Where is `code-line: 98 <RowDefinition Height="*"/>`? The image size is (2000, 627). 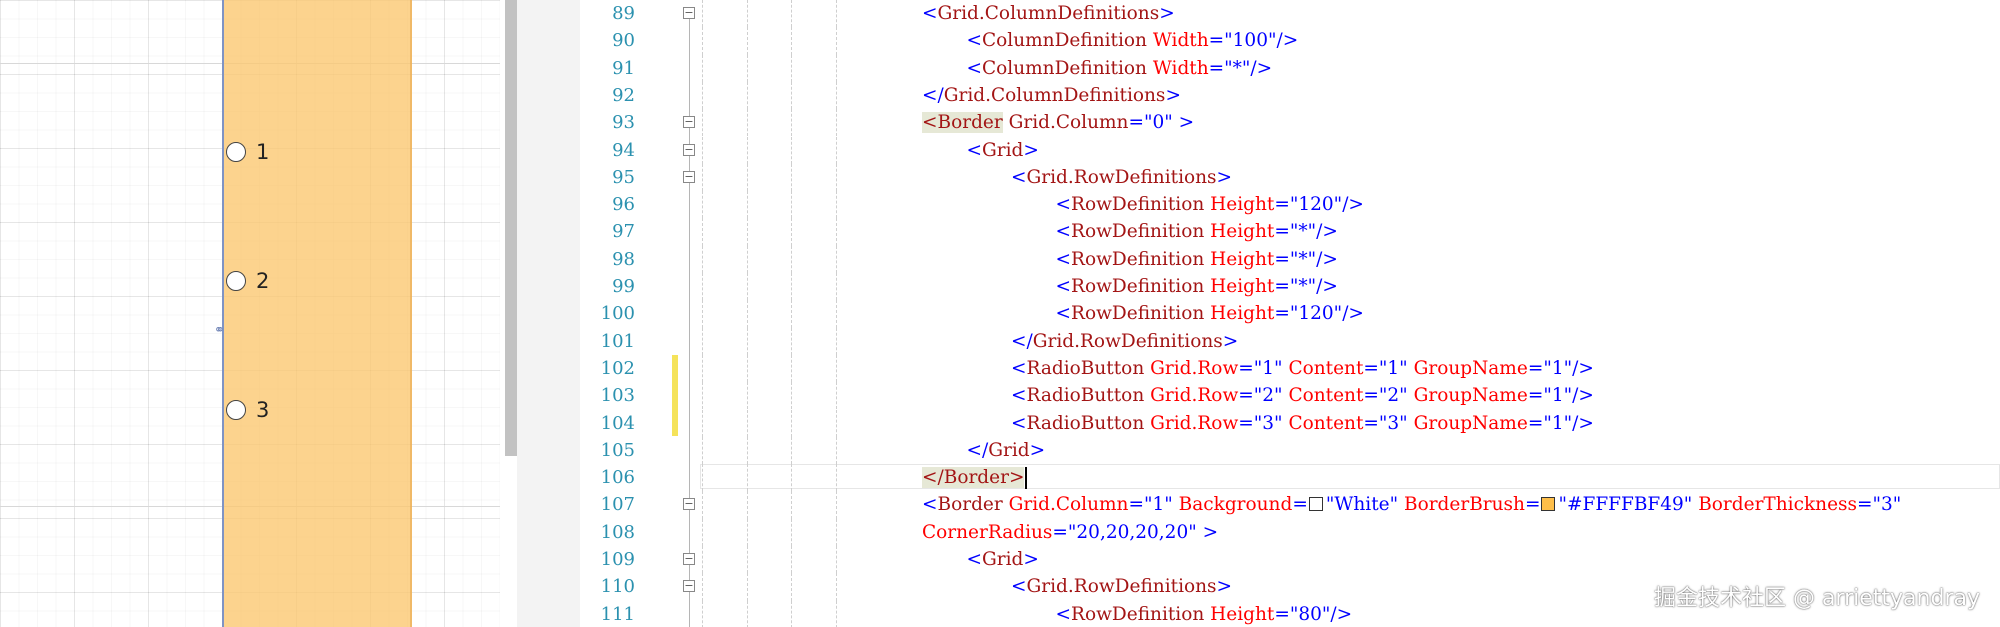 code-line: 98 <RowDefinition Height="*"/> is located at coordinates (1290, 259).